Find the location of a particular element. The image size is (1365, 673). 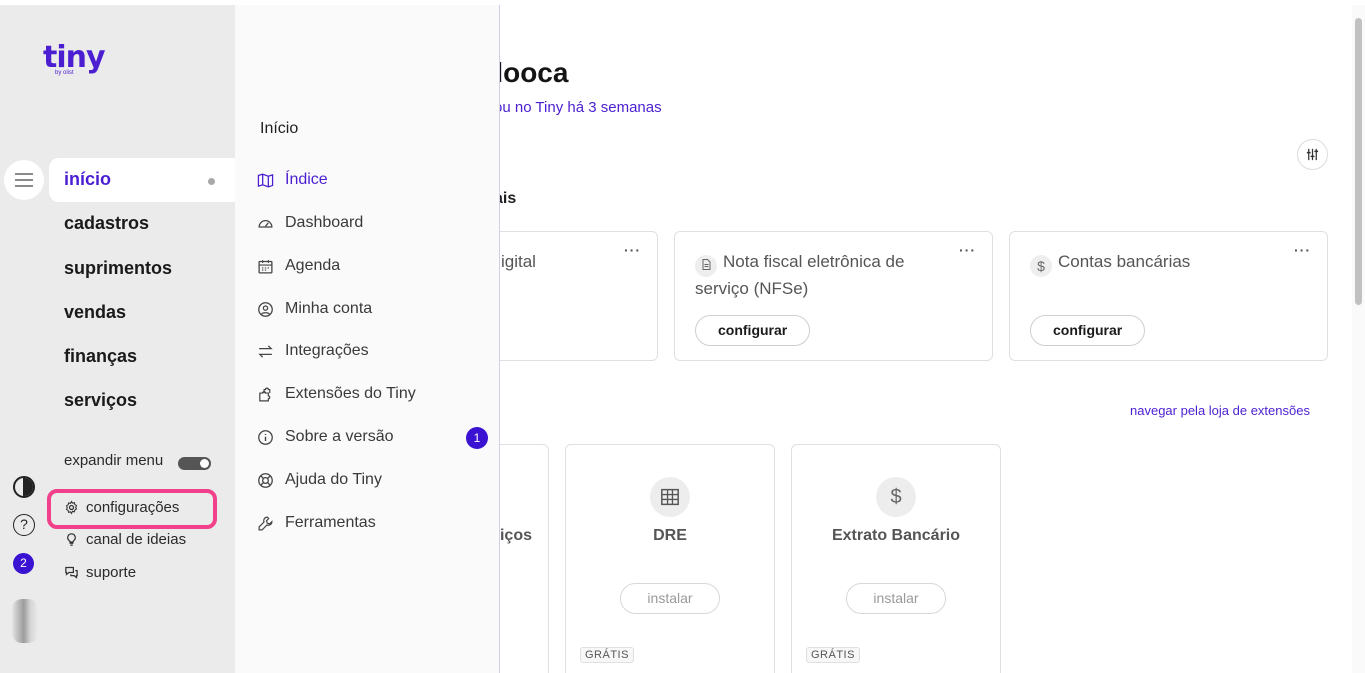

extension-card-dre: DRE instalar GRÁTIS is located at coordinates (670, 558).